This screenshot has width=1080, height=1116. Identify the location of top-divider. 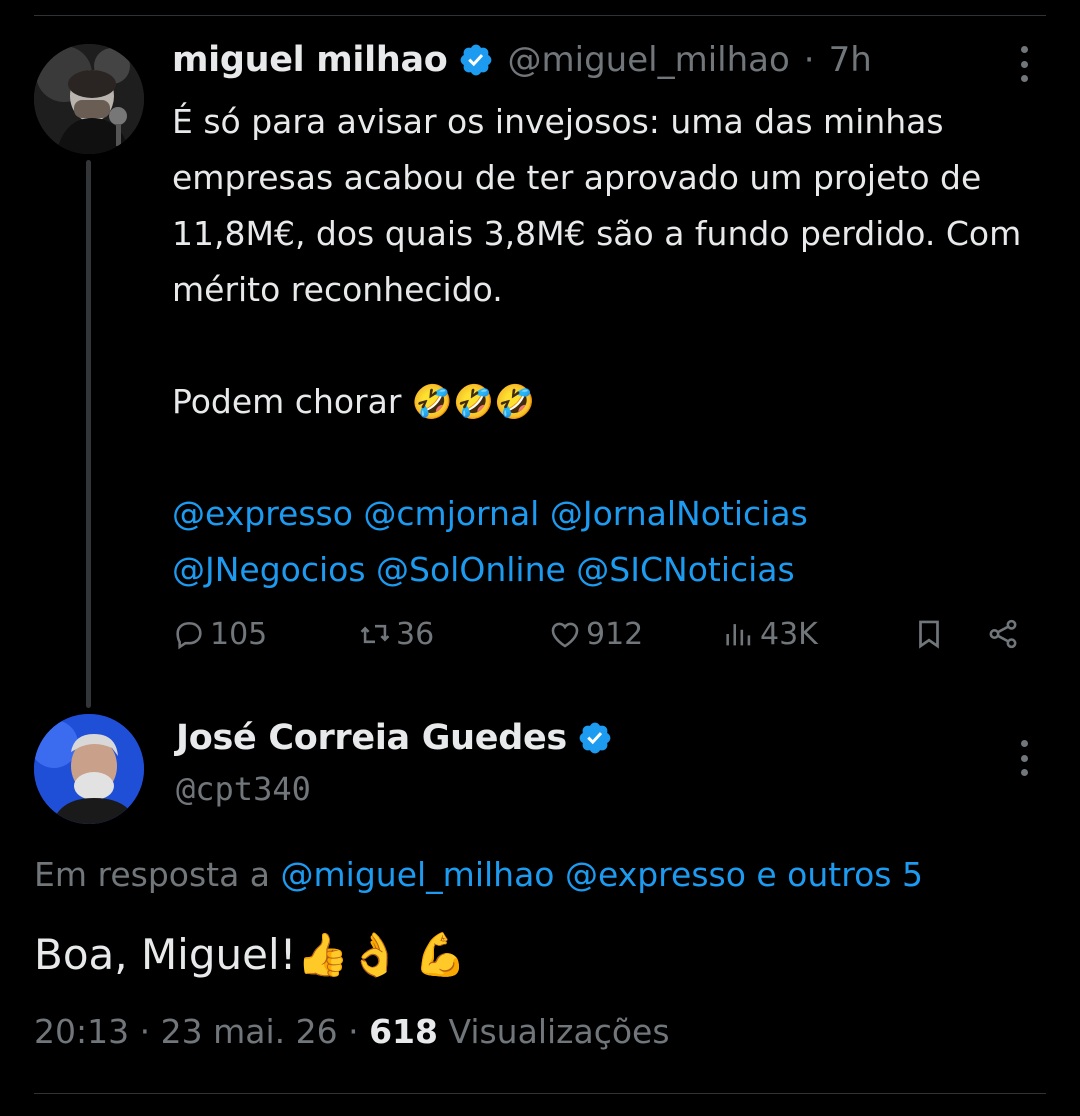
(540, 15).